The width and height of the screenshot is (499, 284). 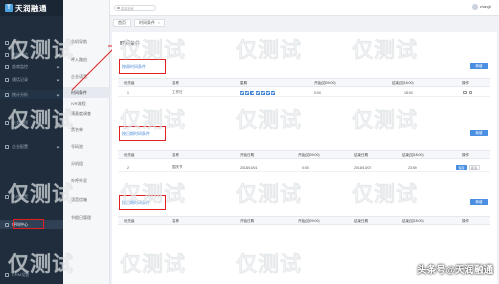 What do you see at coordinates (20, 94) in the screenshot?
I see `sidebar-item-label: 统计分析` at bounding box center [20, 94].